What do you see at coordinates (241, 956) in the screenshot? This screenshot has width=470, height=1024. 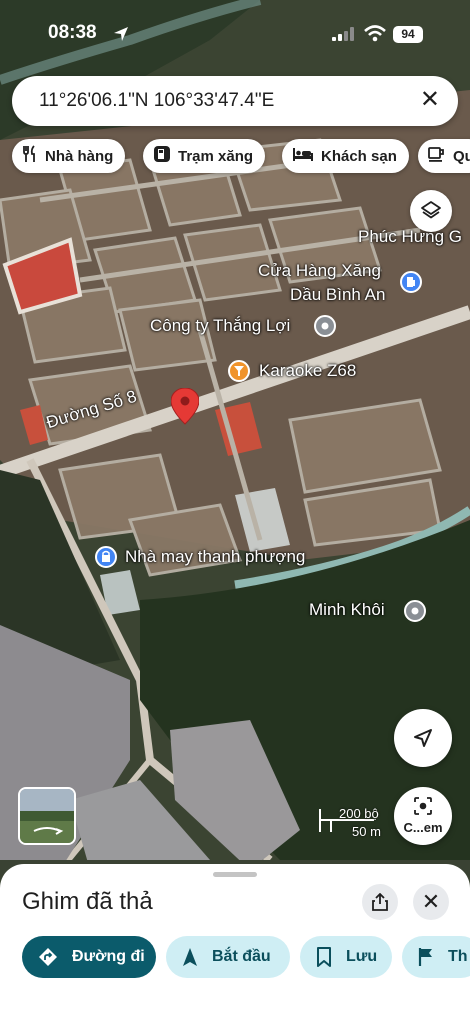 I see `start-label: Bắt đầu` at bounding box center [241, 956].